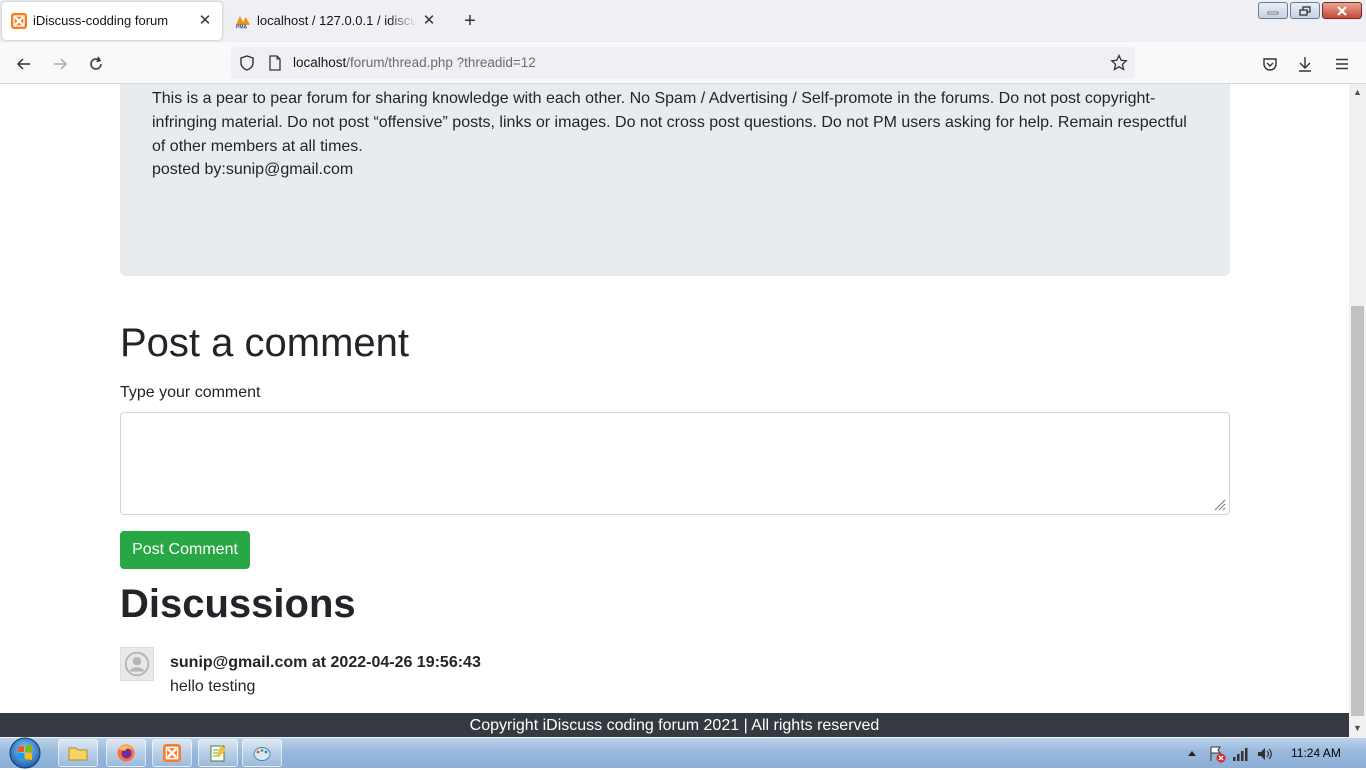 The width and height of the screenshot is (1366, 770). I want to click on url-text: localhost/forum/thread.php ?threadid=12, so click(414, 62).